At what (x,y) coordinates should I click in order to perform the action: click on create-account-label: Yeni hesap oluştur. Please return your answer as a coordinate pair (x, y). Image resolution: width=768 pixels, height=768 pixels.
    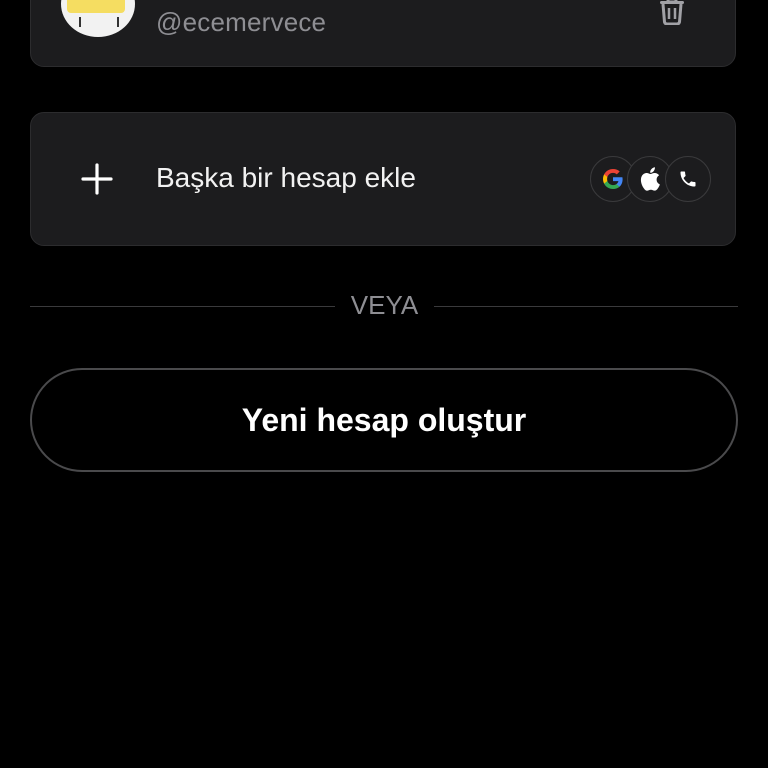
    Looking at the image, I should click on (384, 419).